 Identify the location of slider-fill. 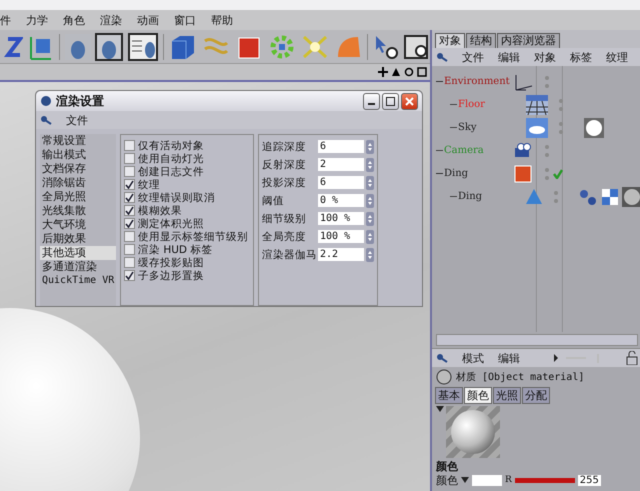
(544, 480).